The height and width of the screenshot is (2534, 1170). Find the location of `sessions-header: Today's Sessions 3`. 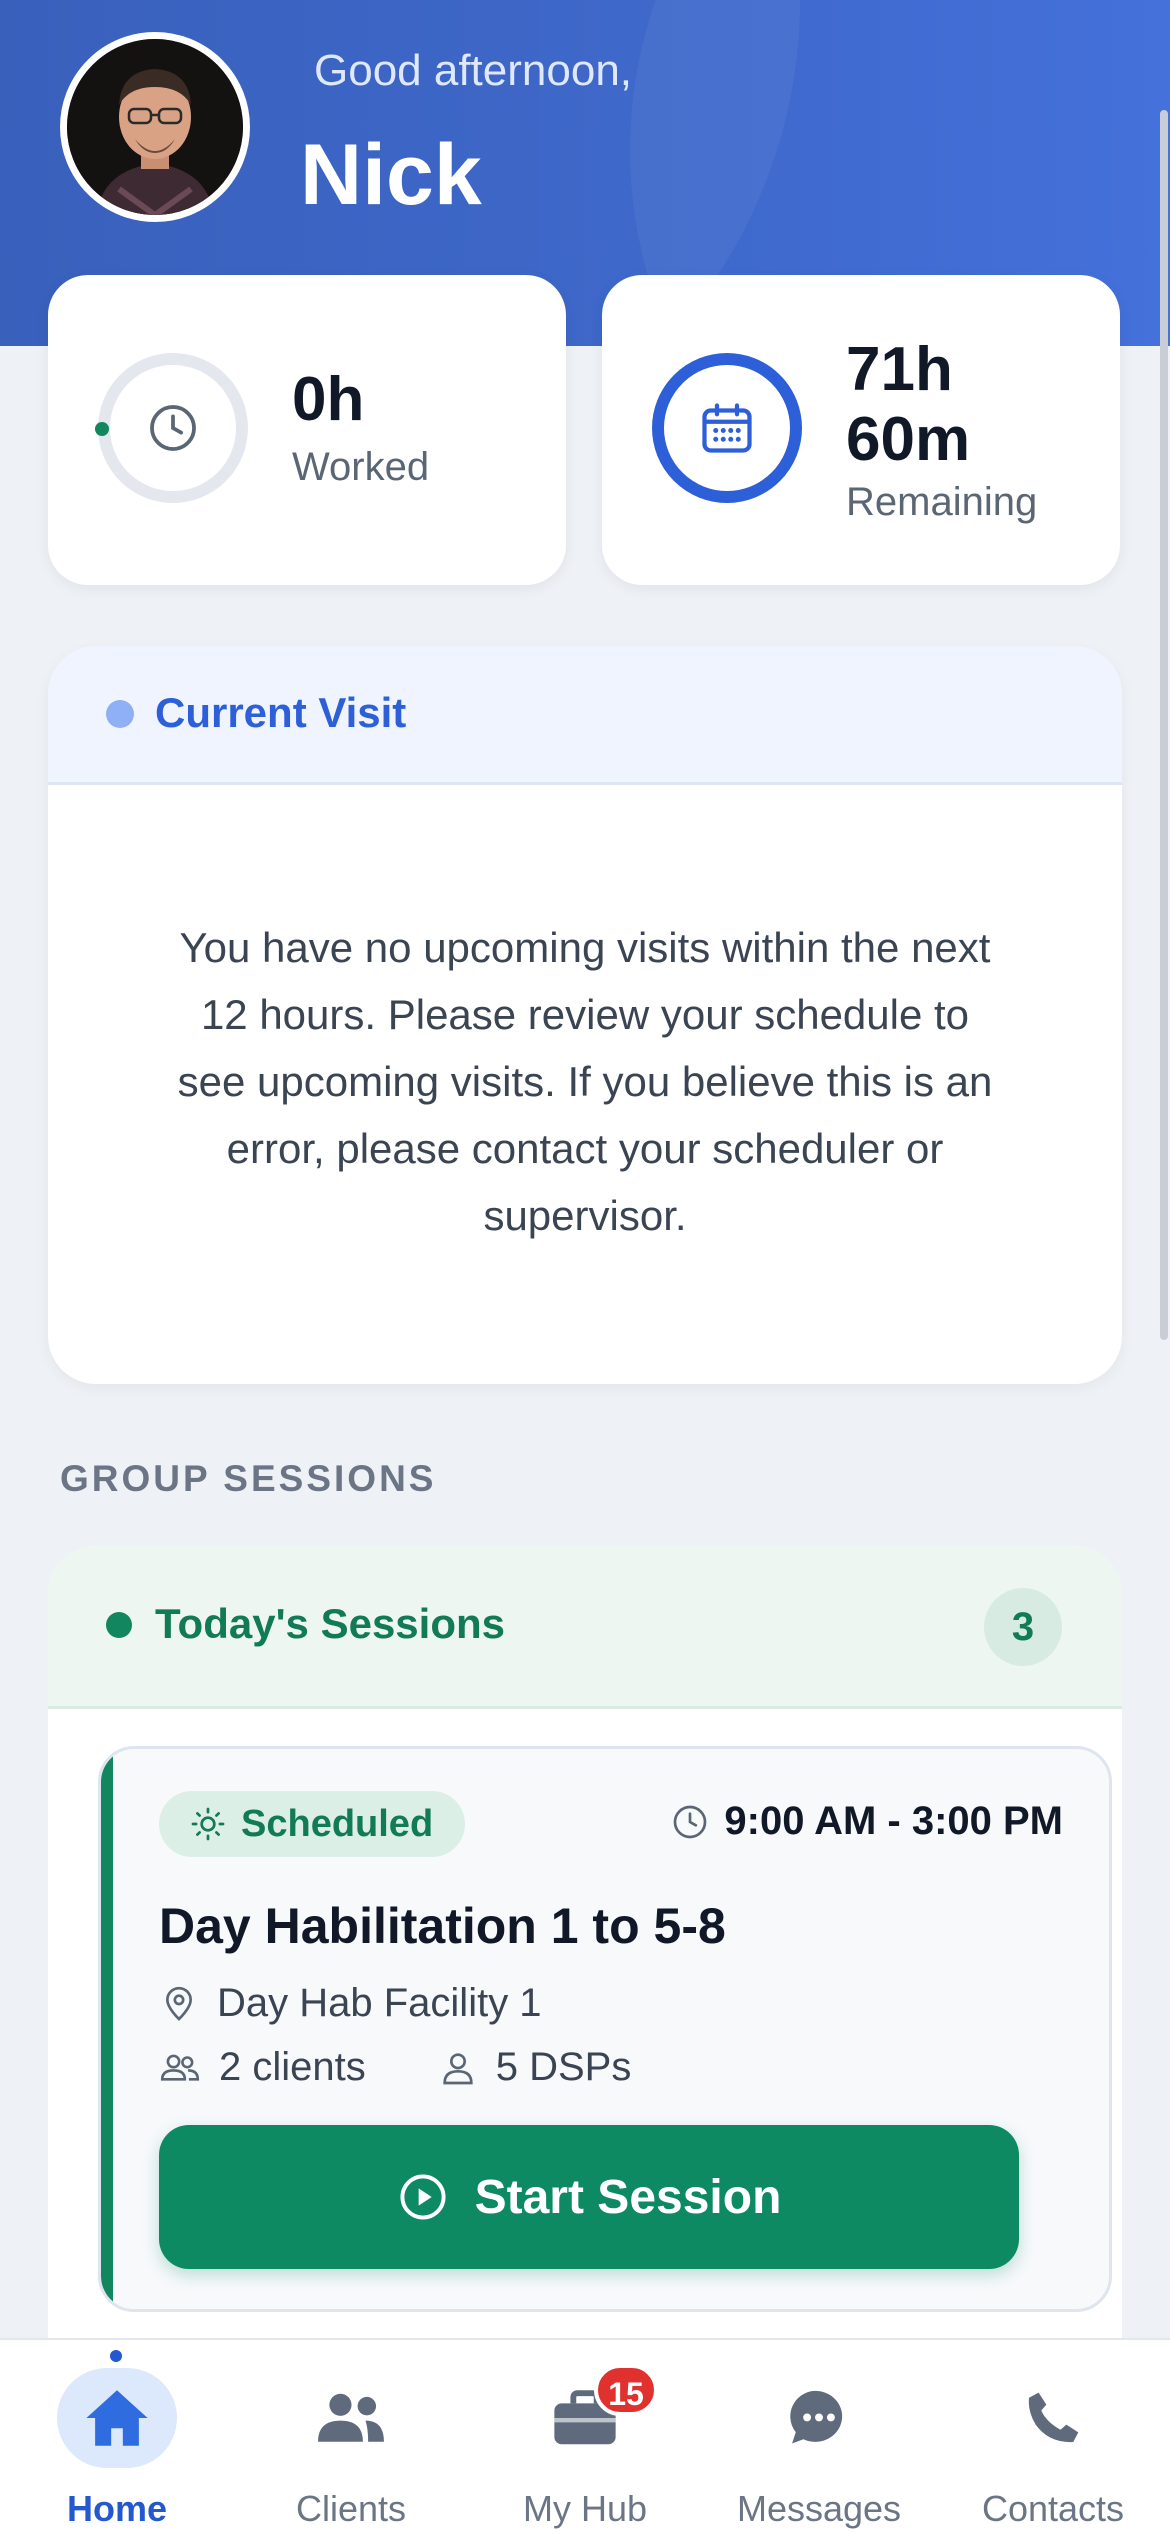

sessions-header: Today's Sessions 3 is located at coordinates (585, 1627).